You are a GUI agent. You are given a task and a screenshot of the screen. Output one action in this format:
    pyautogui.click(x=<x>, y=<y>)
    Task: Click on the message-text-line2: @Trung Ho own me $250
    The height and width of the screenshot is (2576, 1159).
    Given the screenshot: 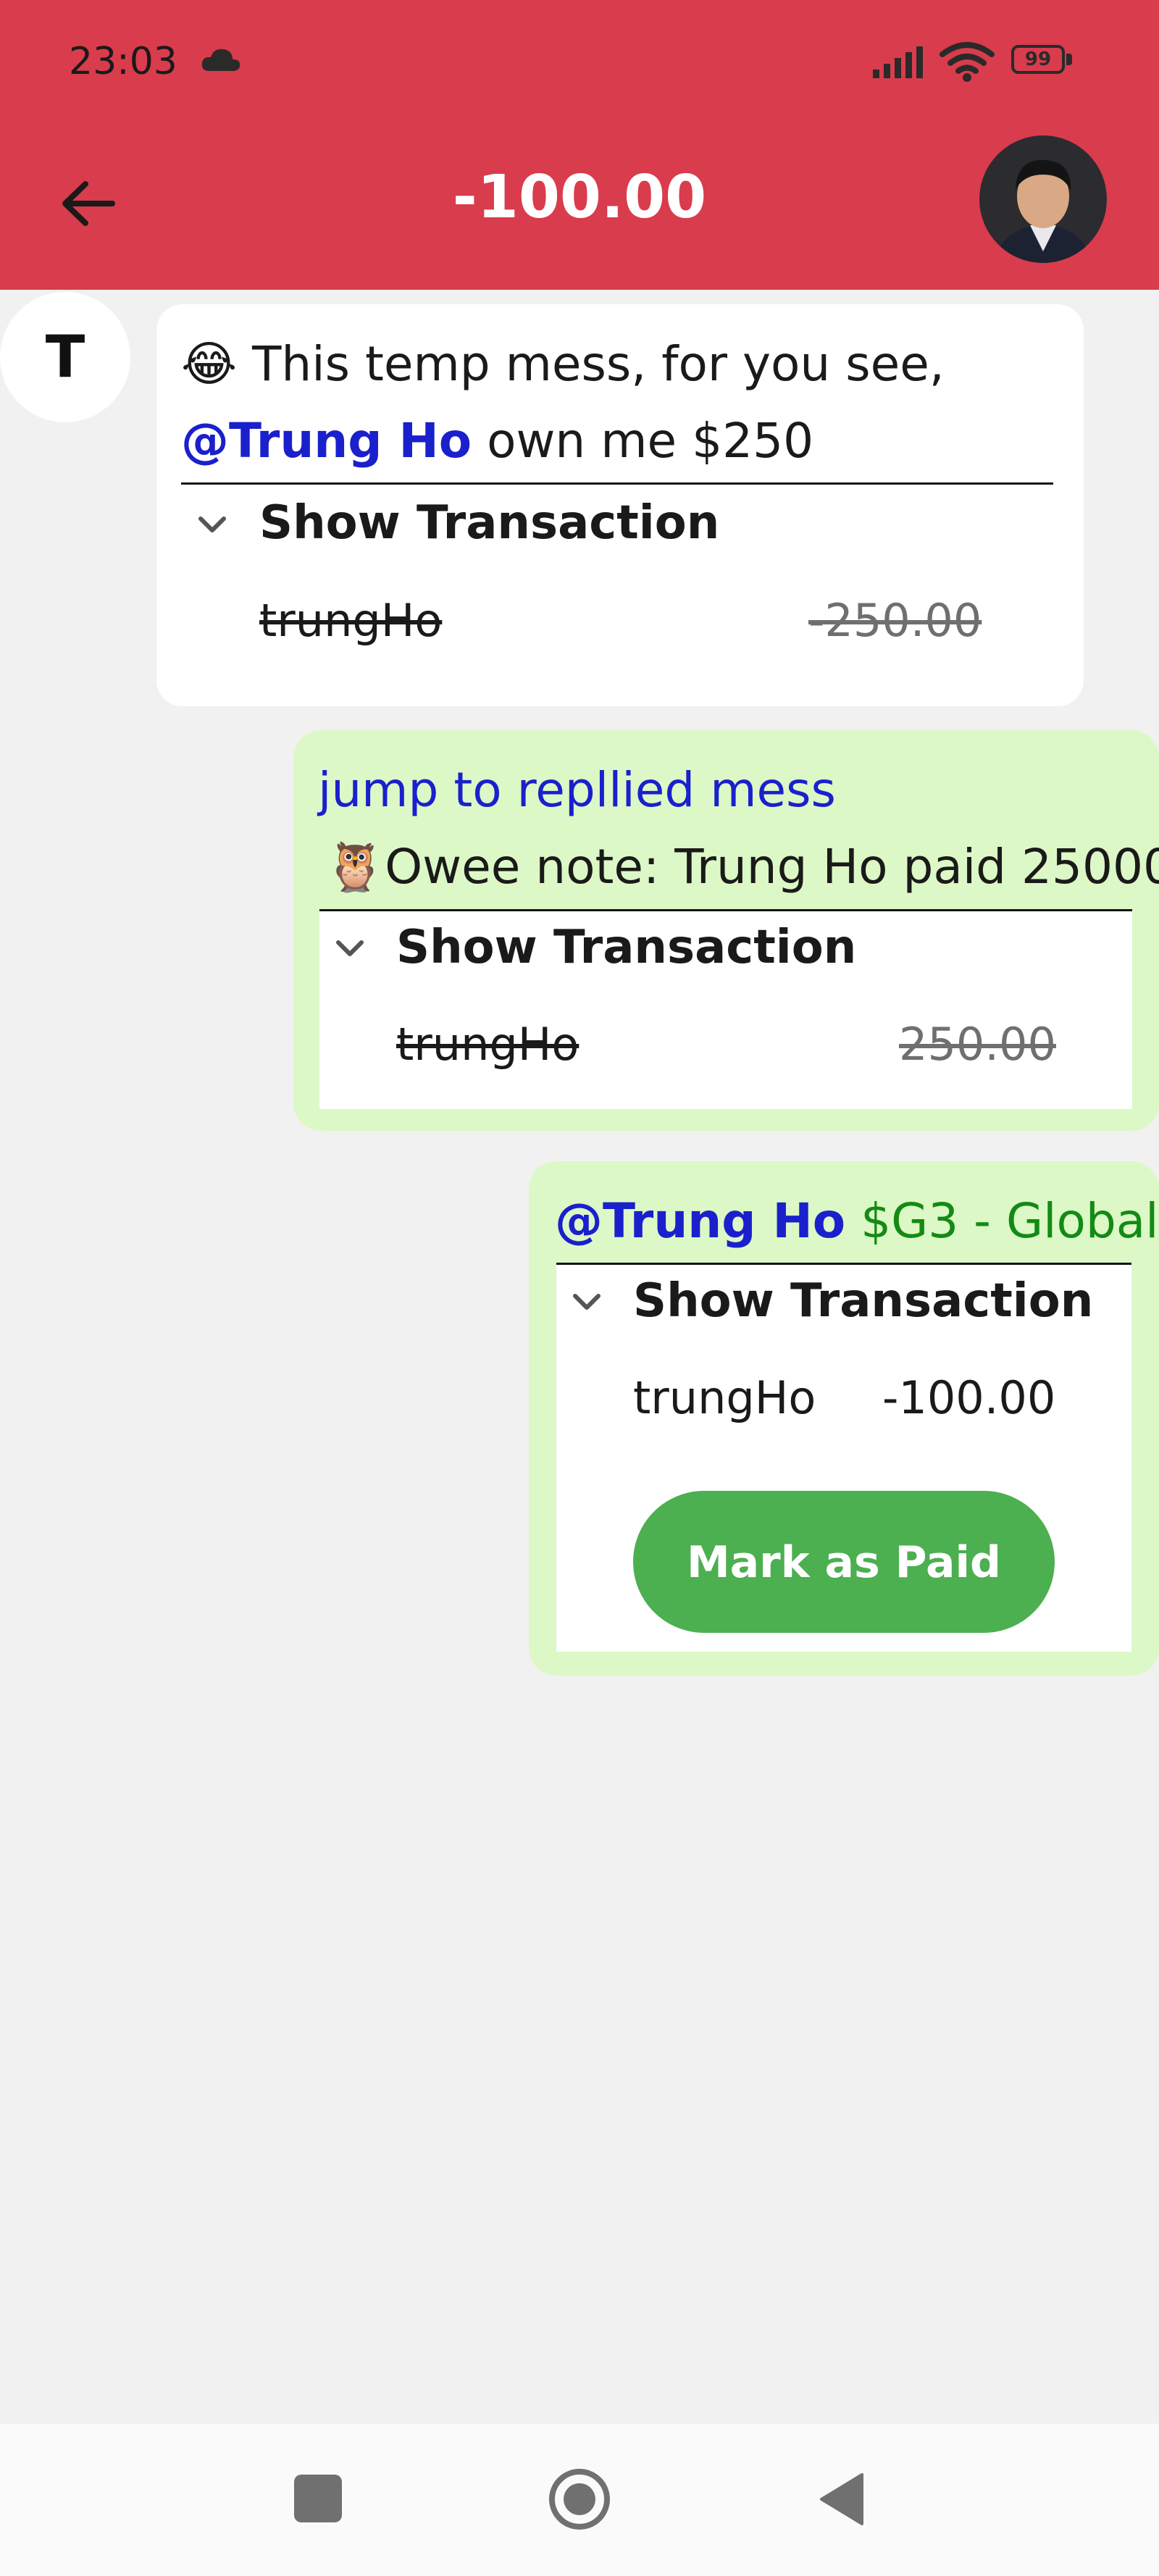 What is the action you would take?
    pyautogui.click(x=498, y=441)
    